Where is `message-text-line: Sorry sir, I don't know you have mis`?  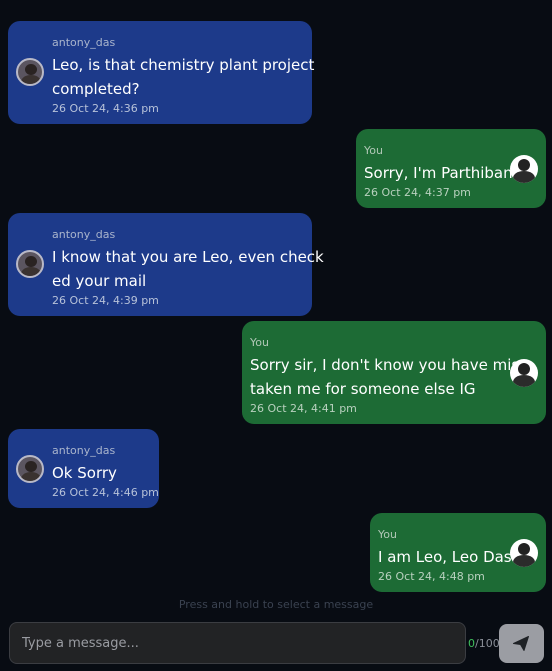 message-text-line: Sorry sir, I don't know you have mis is located at coordinates (385, 365).